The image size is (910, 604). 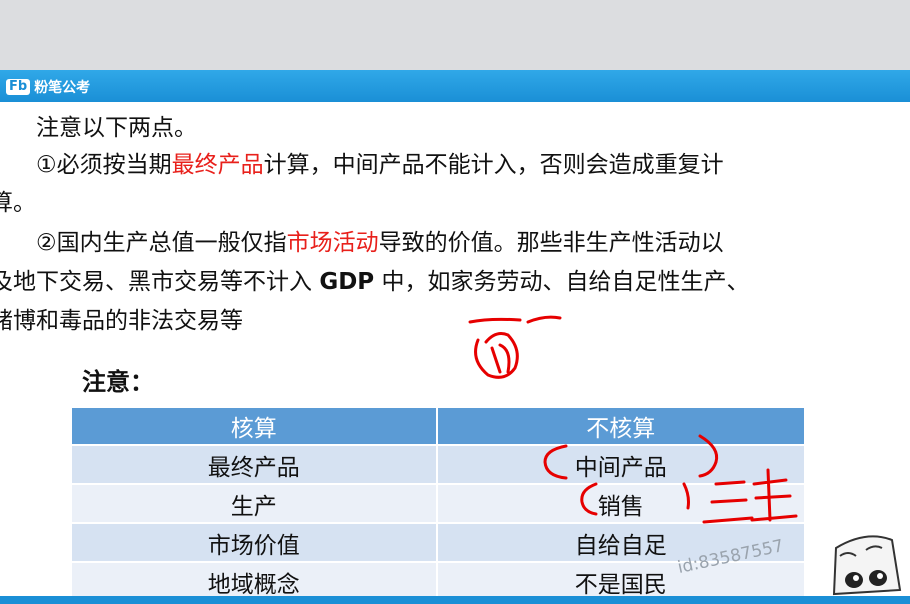 What do you see at coordinates (455, 600) in the screenshot?
I see `footer-bar` at bounding box center [455, 600].